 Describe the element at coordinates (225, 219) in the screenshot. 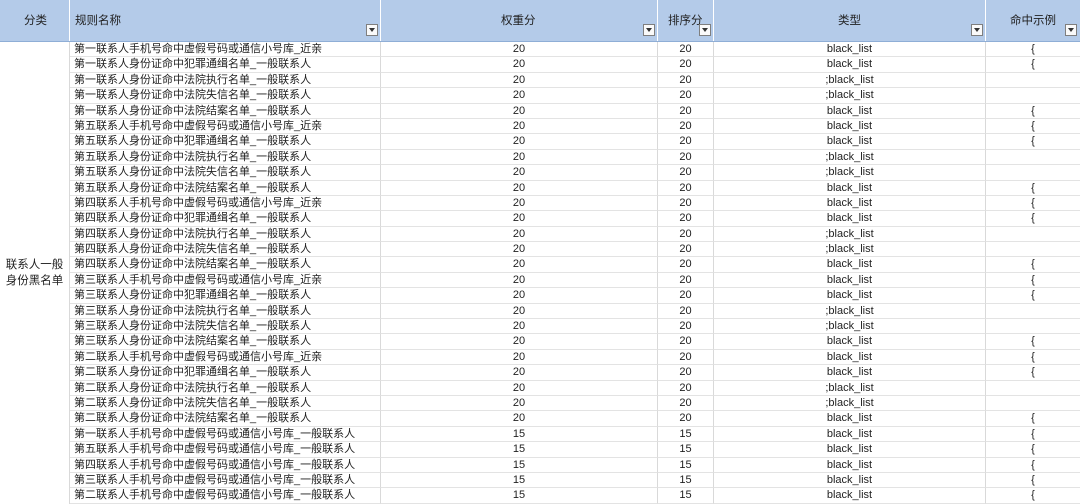

I see `rule-name-cell: 第四联系人身份证命中犯罪通缉名单_一般联系人` at that location.